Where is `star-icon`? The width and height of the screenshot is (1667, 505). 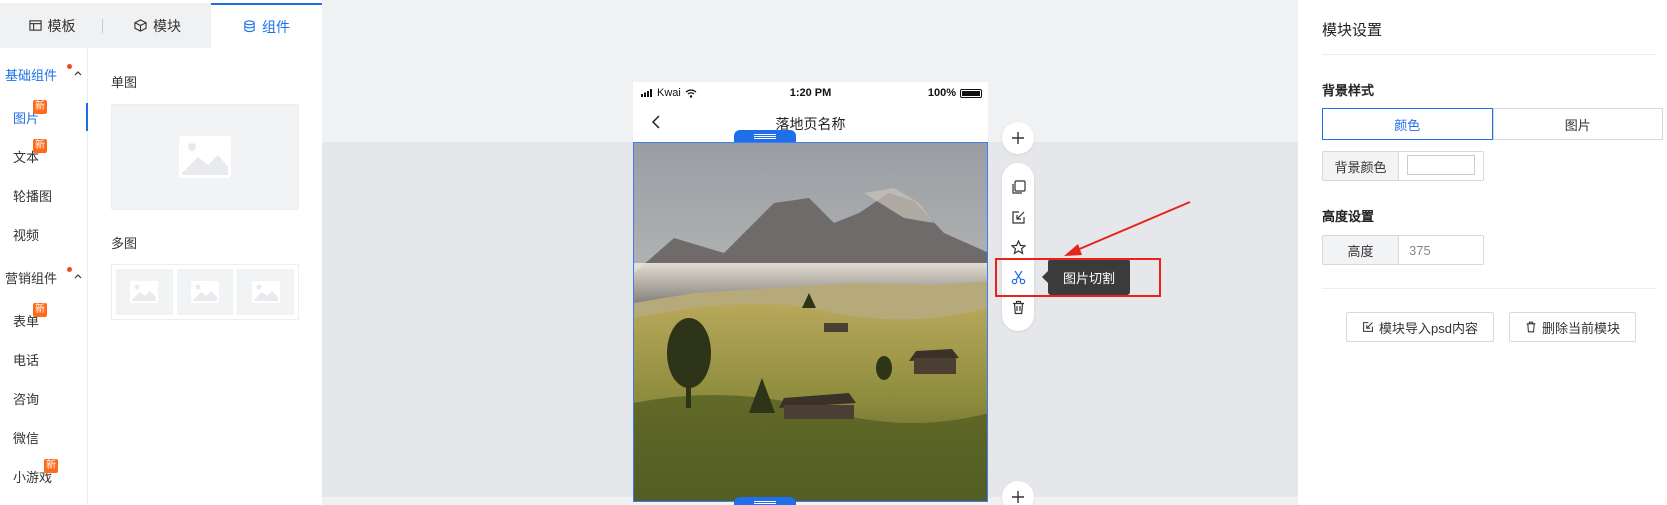 star-icon is located at coordinates (1018, 247).